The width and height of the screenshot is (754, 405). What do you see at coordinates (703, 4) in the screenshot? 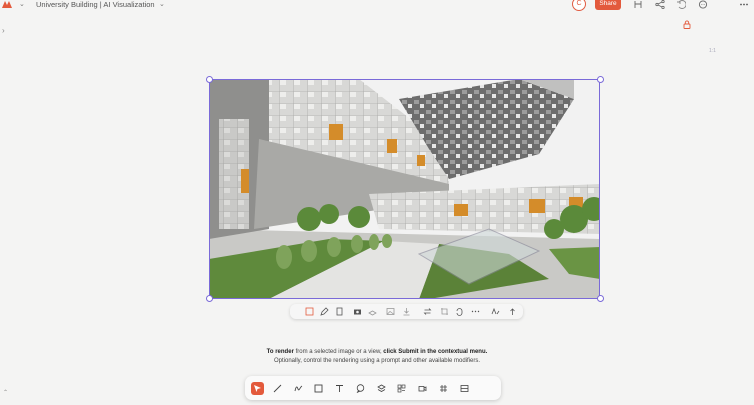
I see `comment-icon` at bounding box center [703, 4].